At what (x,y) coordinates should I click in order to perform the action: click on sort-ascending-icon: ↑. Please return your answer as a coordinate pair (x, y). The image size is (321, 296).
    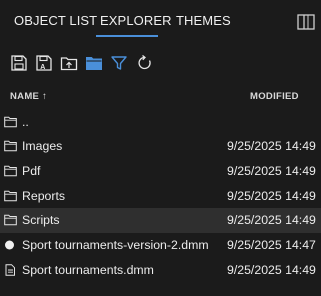
    Looking at the image, I should click on (45, 96).